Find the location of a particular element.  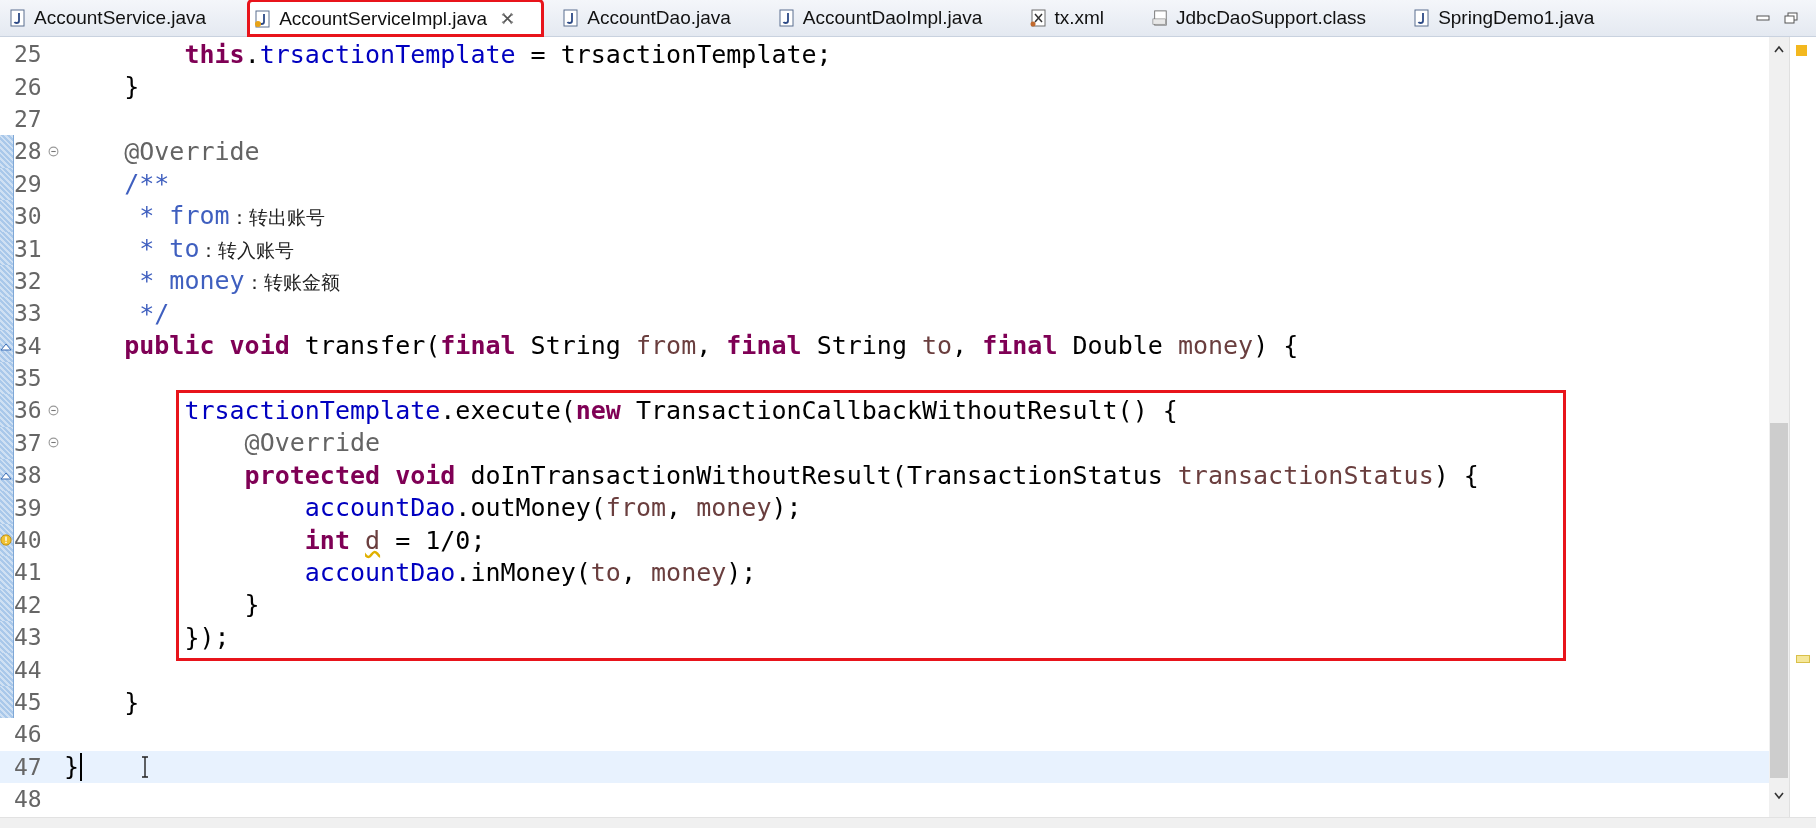

code-line: */ is located at coordinates (154, 313).